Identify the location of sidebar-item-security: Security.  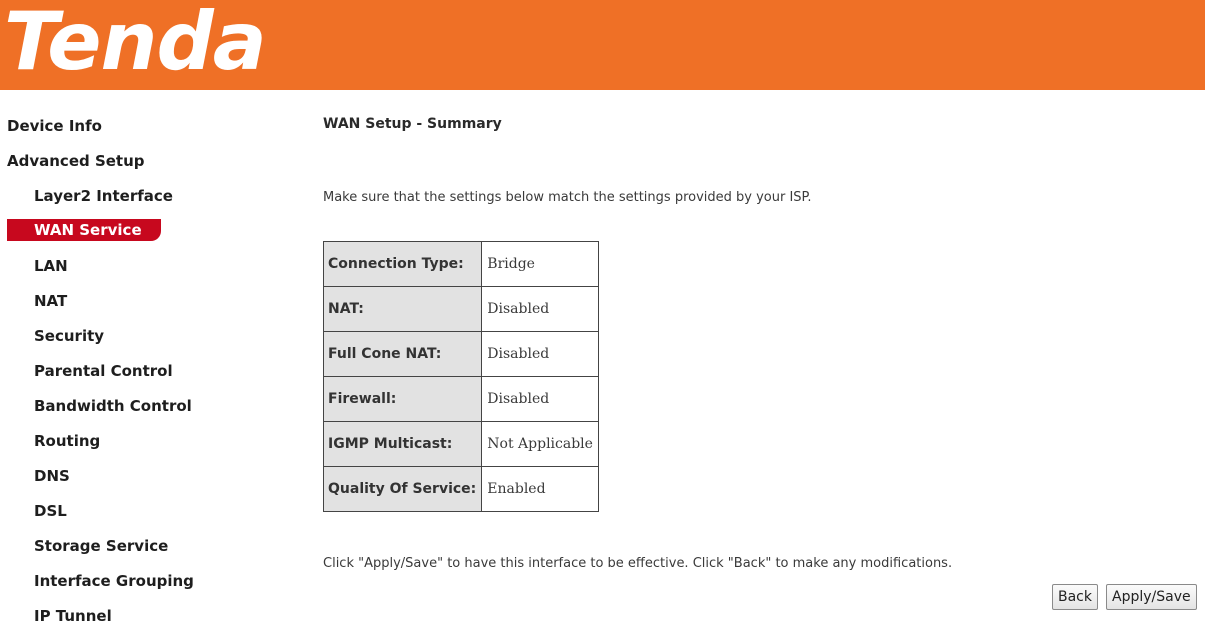
(69, 336).